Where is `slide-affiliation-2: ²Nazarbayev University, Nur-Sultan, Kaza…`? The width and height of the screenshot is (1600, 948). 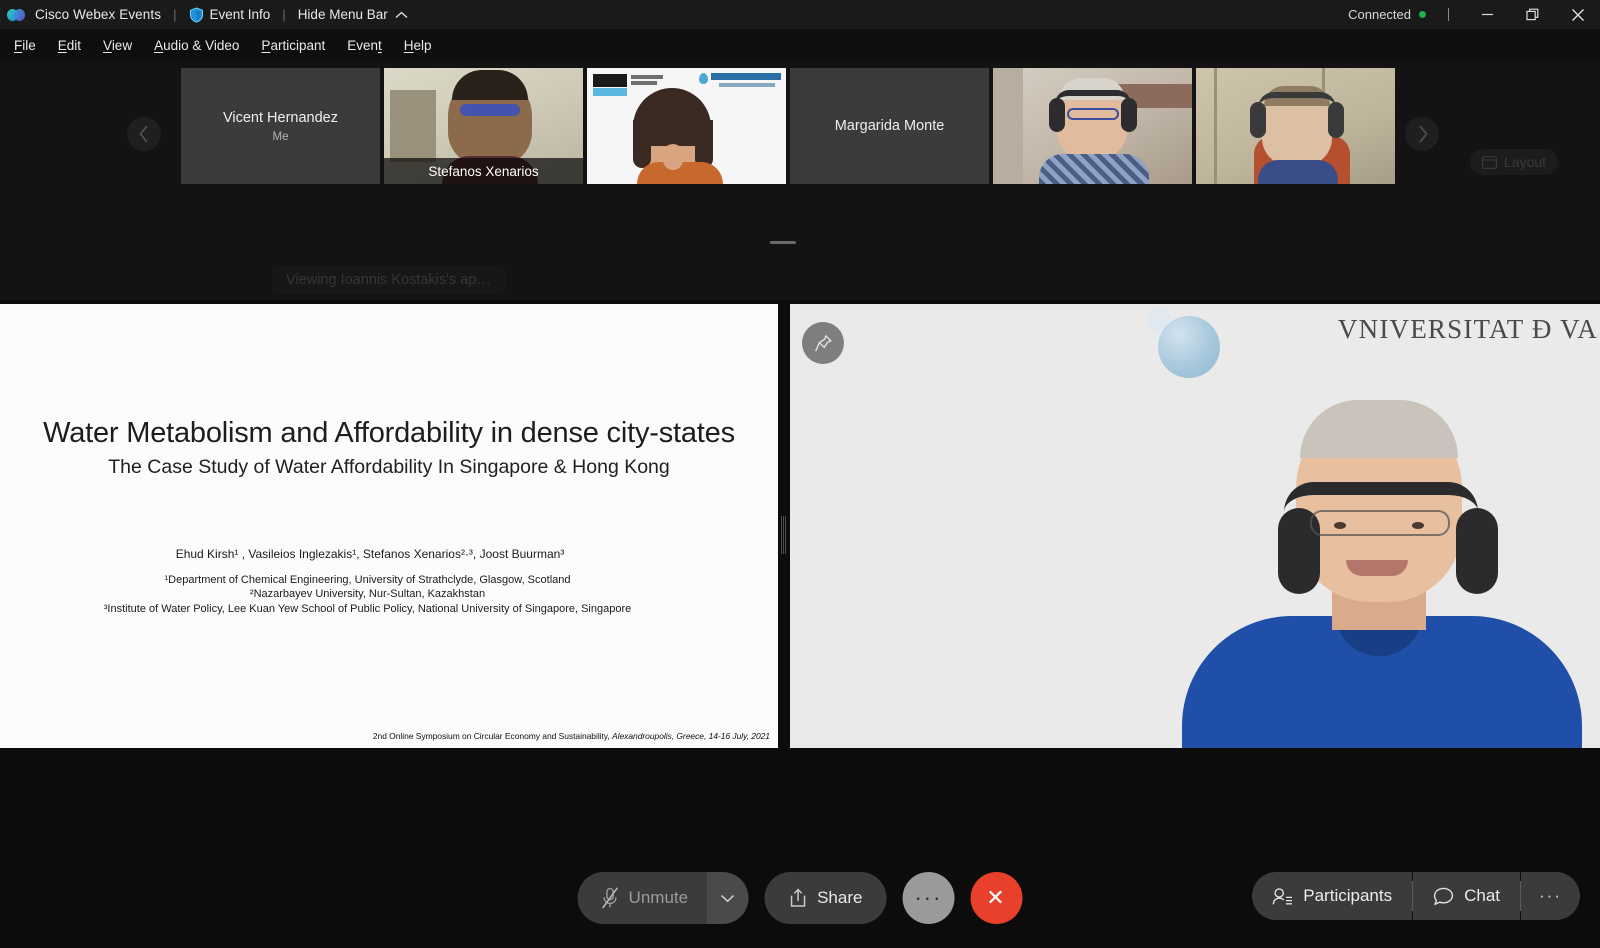
slide-affiliation-2: ²Nazarbayev University, Nur-Sultan, Kaza… is located at coordinates (367, 594).